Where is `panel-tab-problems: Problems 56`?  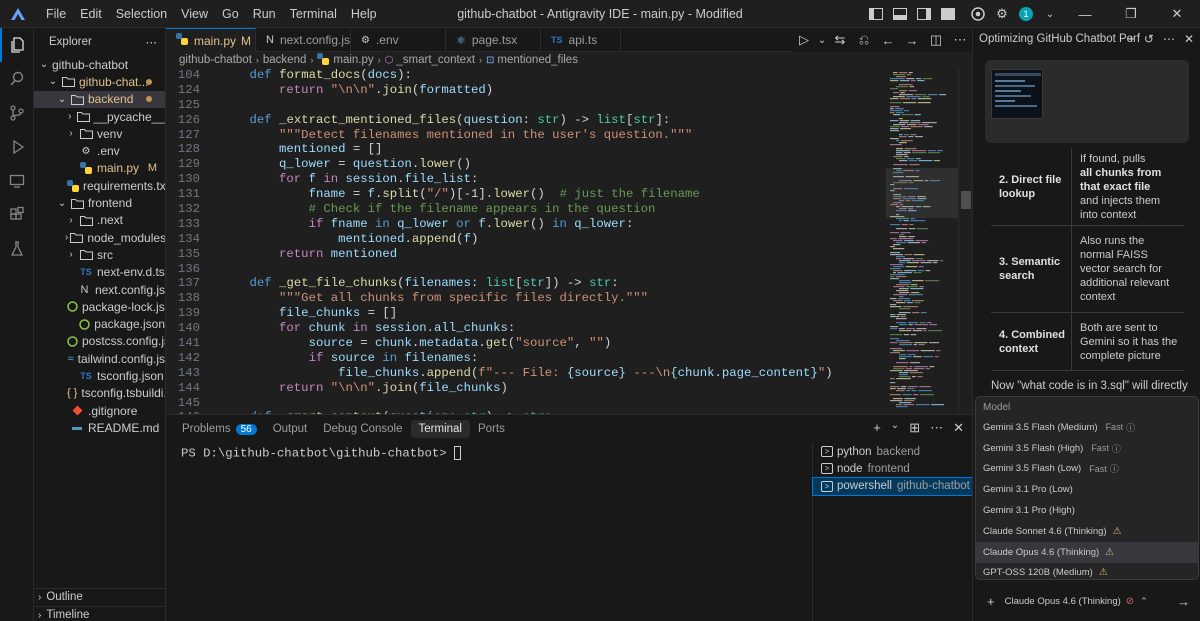
panel-tab-problems: Problems 56 is located at coordinates (219, 429).